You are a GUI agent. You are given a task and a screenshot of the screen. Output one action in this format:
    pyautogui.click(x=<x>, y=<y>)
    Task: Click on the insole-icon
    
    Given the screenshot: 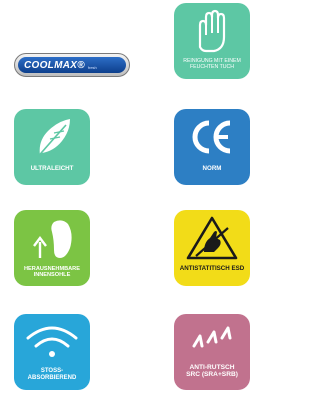 What is the action you would take?
    pyautogui.click(x=52, y=239)
    